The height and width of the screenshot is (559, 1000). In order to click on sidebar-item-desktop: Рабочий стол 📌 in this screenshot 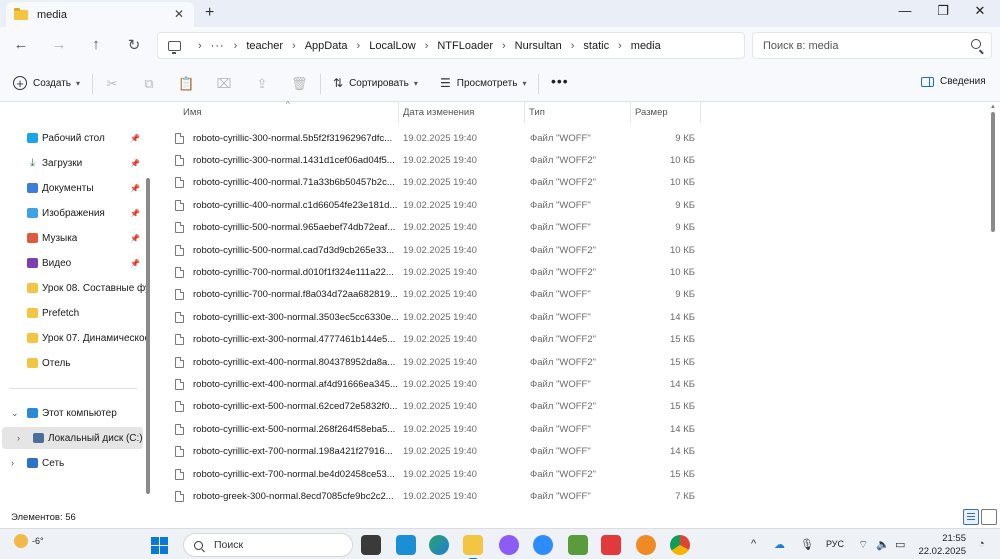, I will do `click(74, 138)`.